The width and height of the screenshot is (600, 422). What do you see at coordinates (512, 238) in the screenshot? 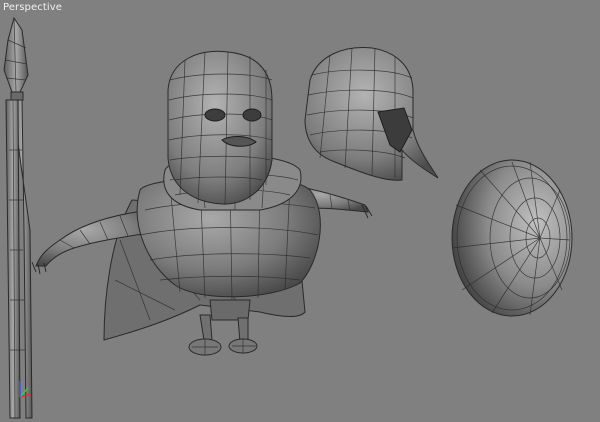
I see `shield-mesh` at bounding box center [512, 238].